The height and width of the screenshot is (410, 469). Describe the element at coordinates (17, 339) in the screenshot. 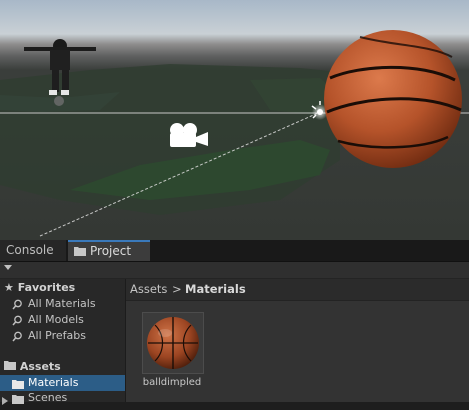

I see `search-icon` at that location.